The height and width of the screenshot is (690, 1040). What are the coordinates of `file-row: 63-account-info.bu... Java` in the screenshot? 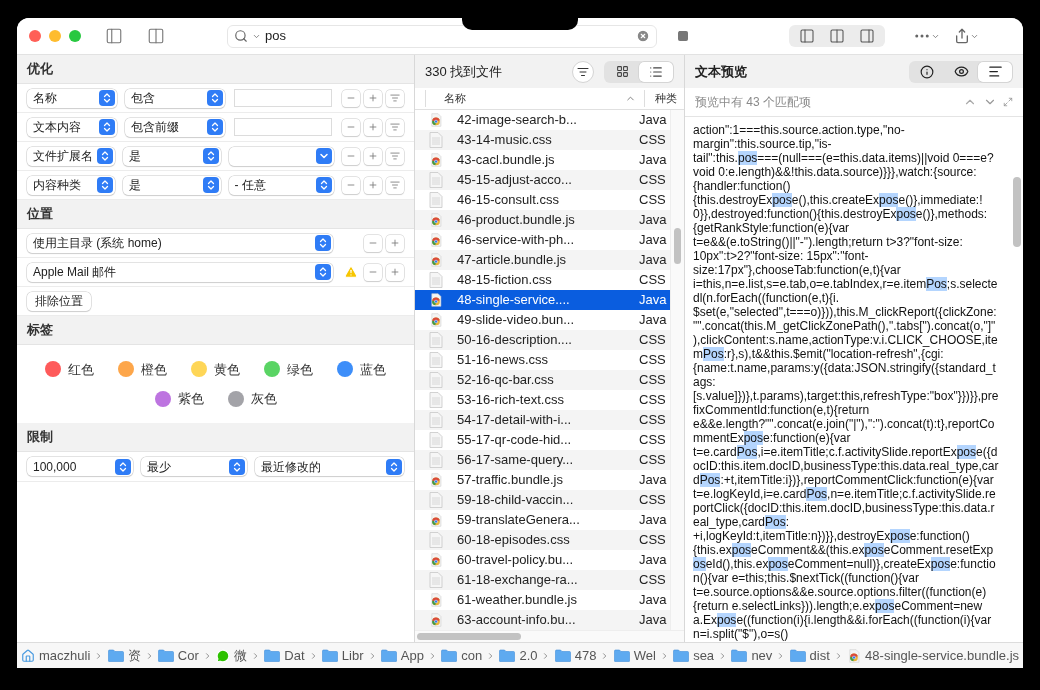 It's located at (542, 620).